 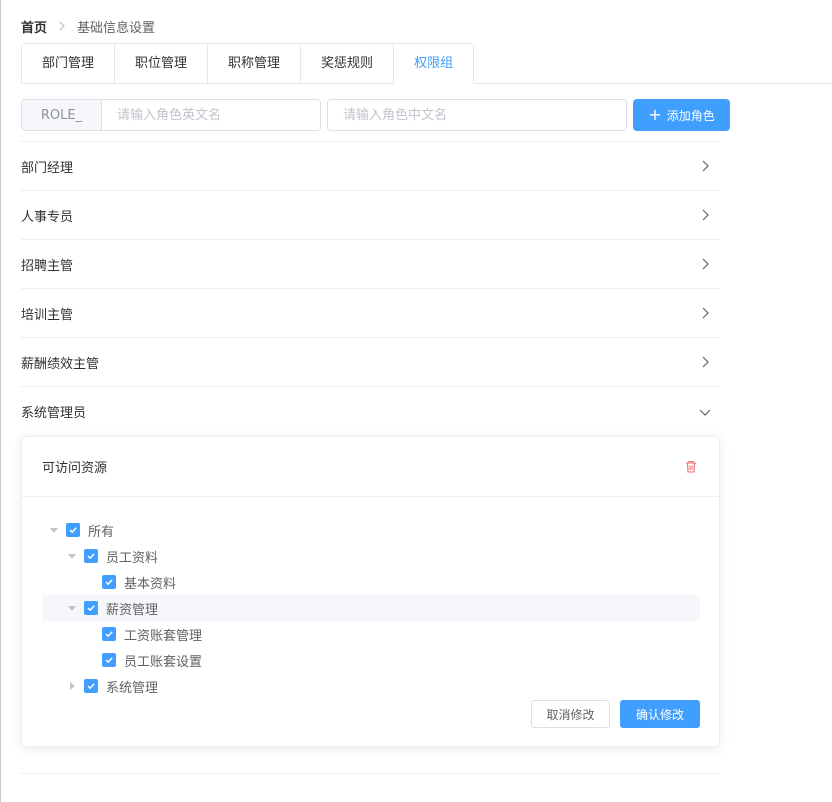 What do you see at coordinates (370, 467) in the screenshot?
I see `resource-card-header: 可访问资源` at bounding box center [370, 467].